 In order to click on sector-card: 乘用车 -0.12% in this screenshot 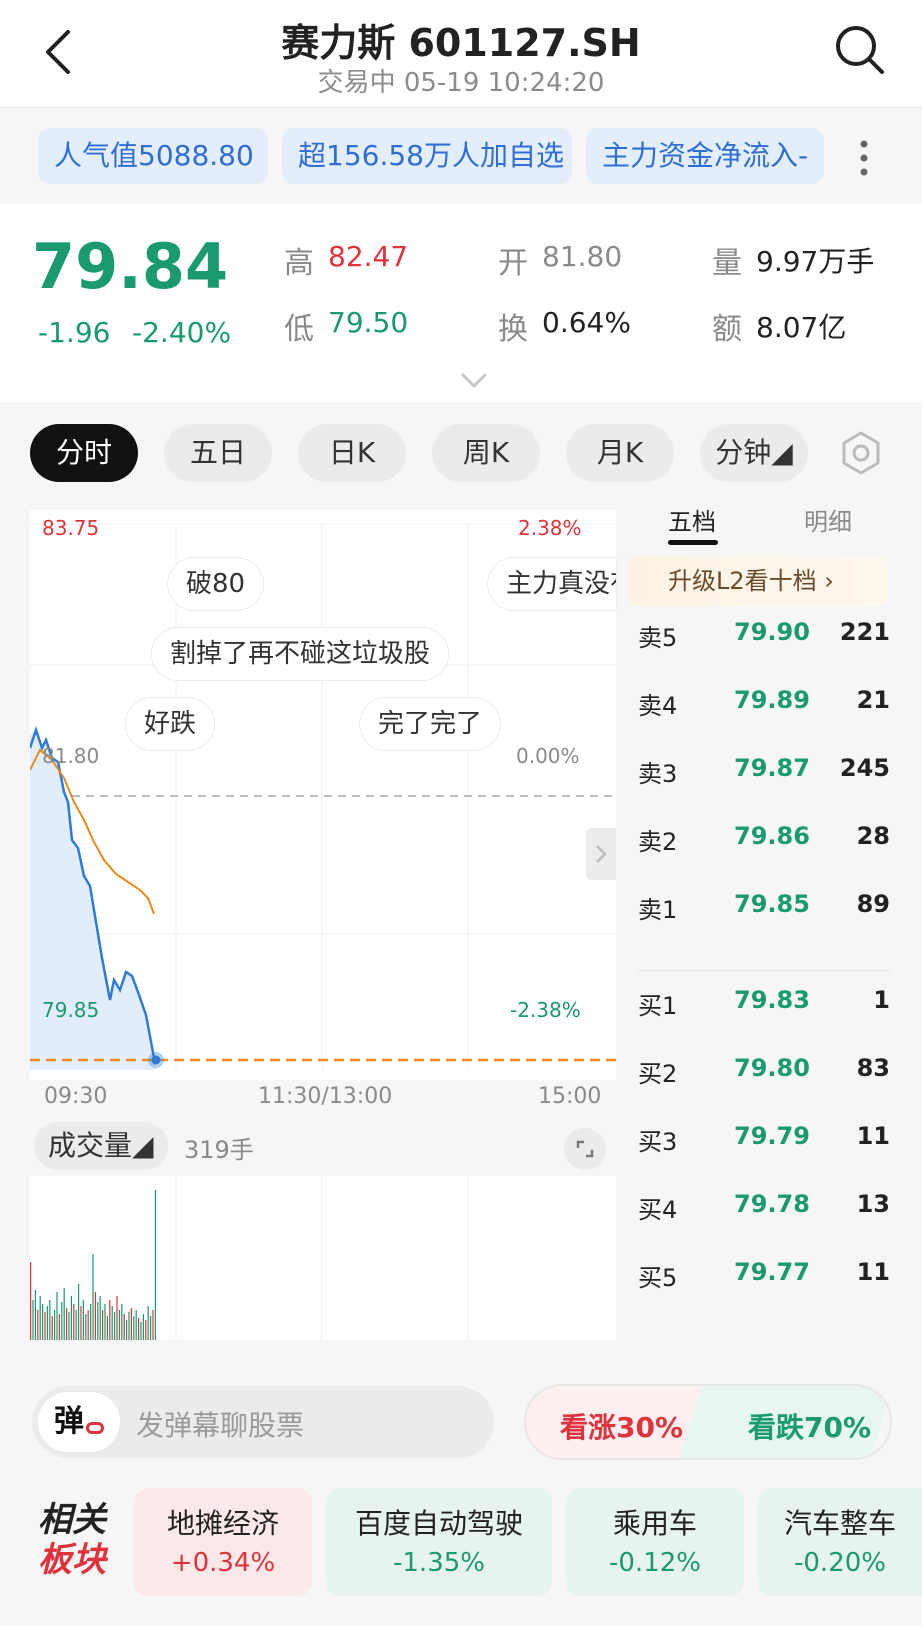, I will do `click(655, 1542)`.